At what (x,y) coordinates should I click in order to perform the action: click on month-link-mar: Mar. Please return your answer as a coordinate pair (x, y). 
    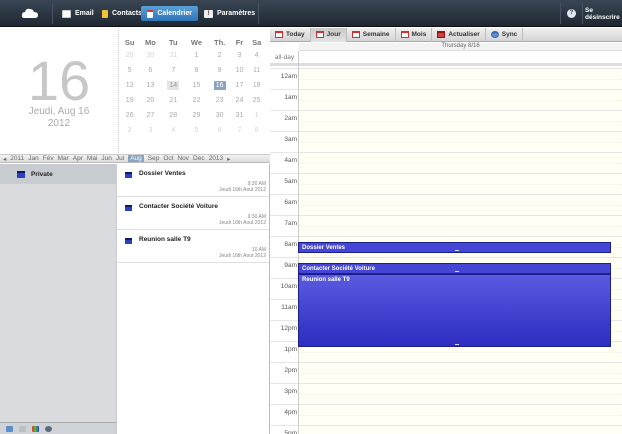
    Looking at the image, I should click on (63, 158).